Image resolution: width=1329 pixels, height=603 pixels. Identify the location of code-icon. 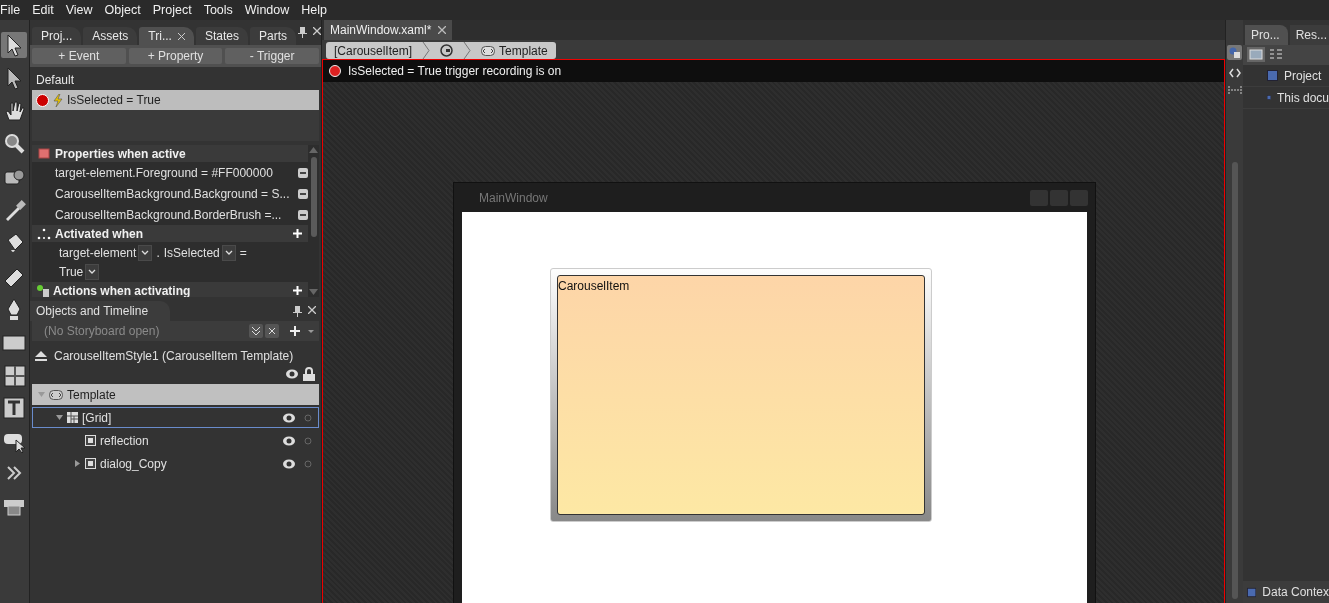
(1234, 73).